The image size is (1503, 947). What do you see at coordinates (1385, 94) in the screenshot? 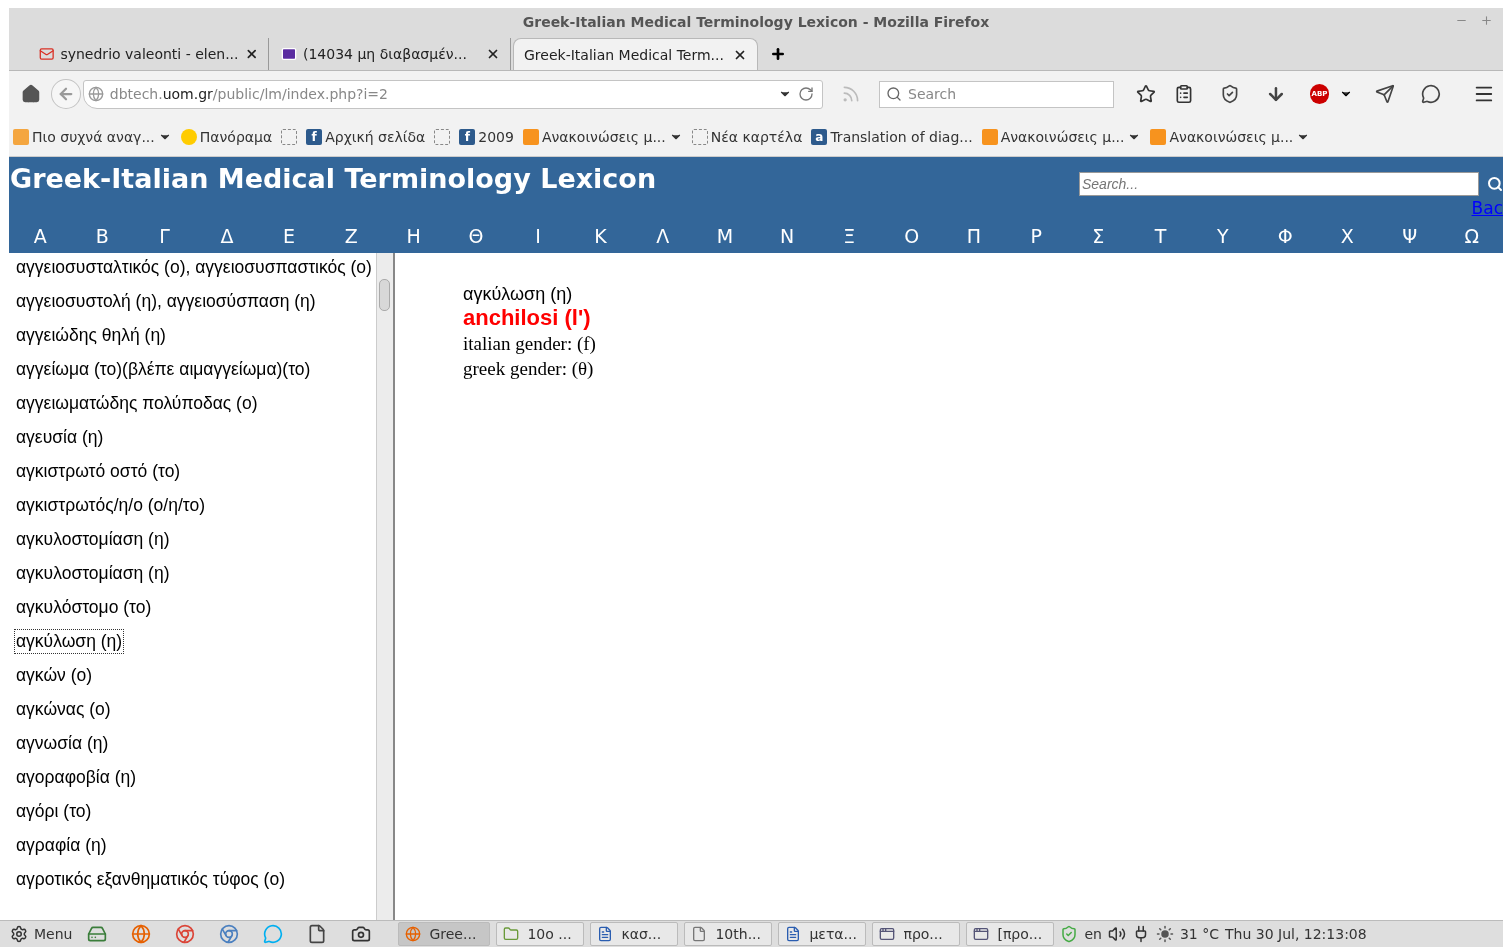
I see `send-icon` at bounding box center [1385, 94].